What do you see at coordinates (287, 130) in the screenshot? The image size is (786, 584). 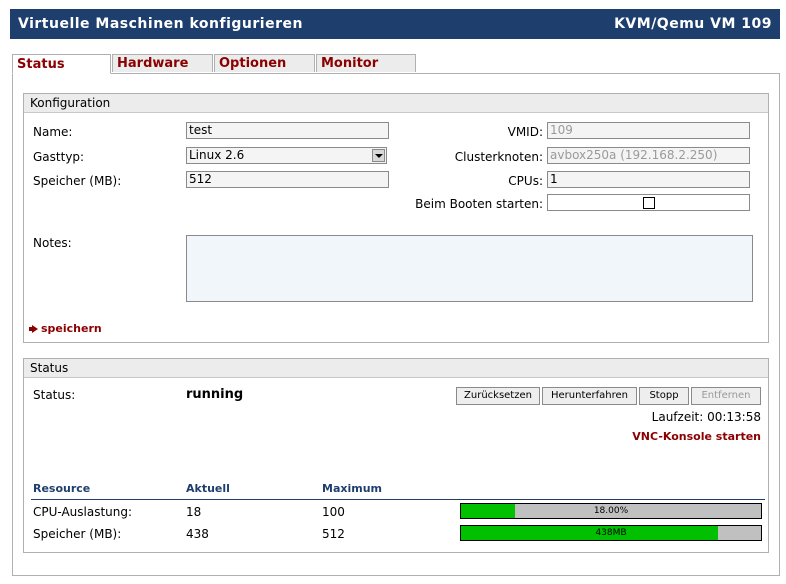 I see `name-field: test` at bounding box center [287, 130].